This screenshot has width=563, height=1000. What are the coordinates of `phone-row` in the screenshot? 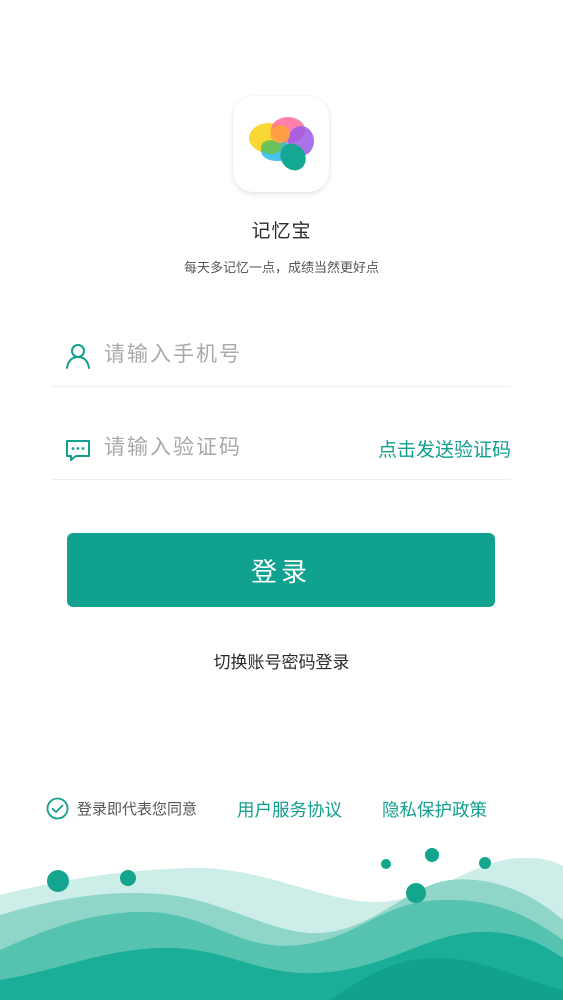 It's located at (281, 356).